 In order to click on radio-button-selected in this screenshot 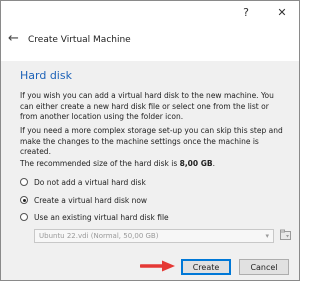, I will do `click(24, 200)`.